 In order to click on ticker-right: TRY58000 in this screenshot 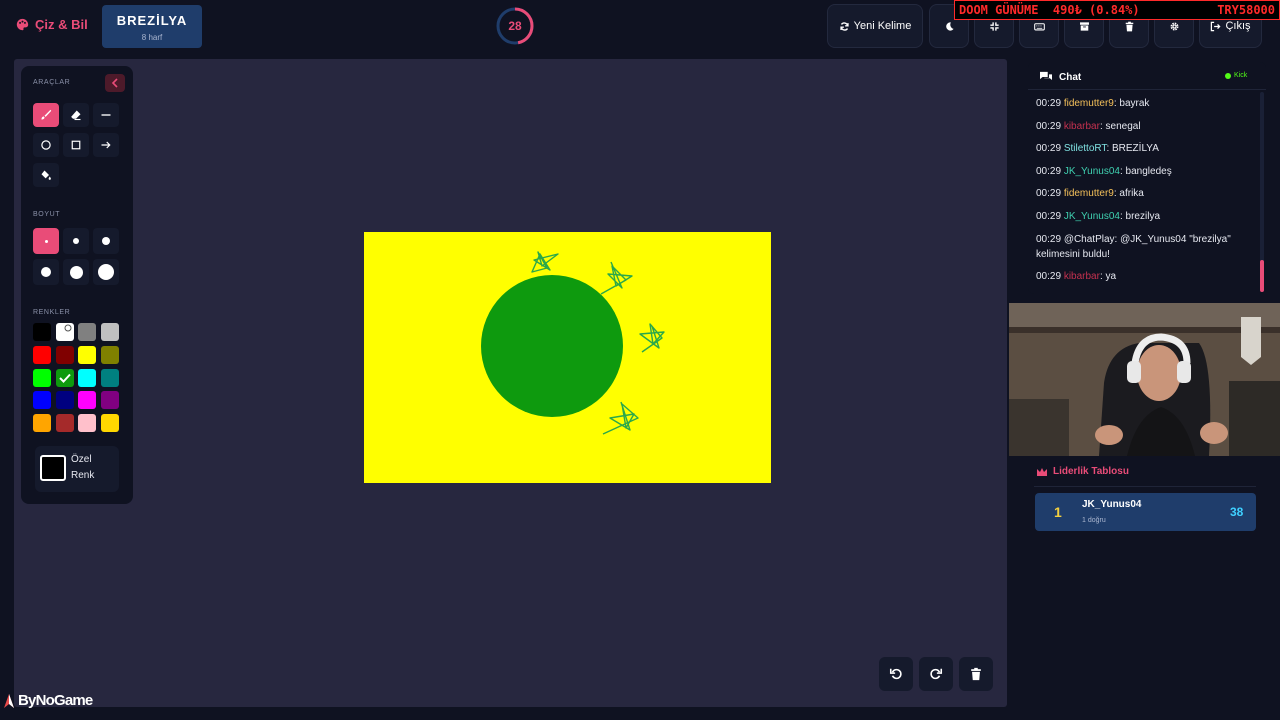, I will do `click(1246, 10)`.